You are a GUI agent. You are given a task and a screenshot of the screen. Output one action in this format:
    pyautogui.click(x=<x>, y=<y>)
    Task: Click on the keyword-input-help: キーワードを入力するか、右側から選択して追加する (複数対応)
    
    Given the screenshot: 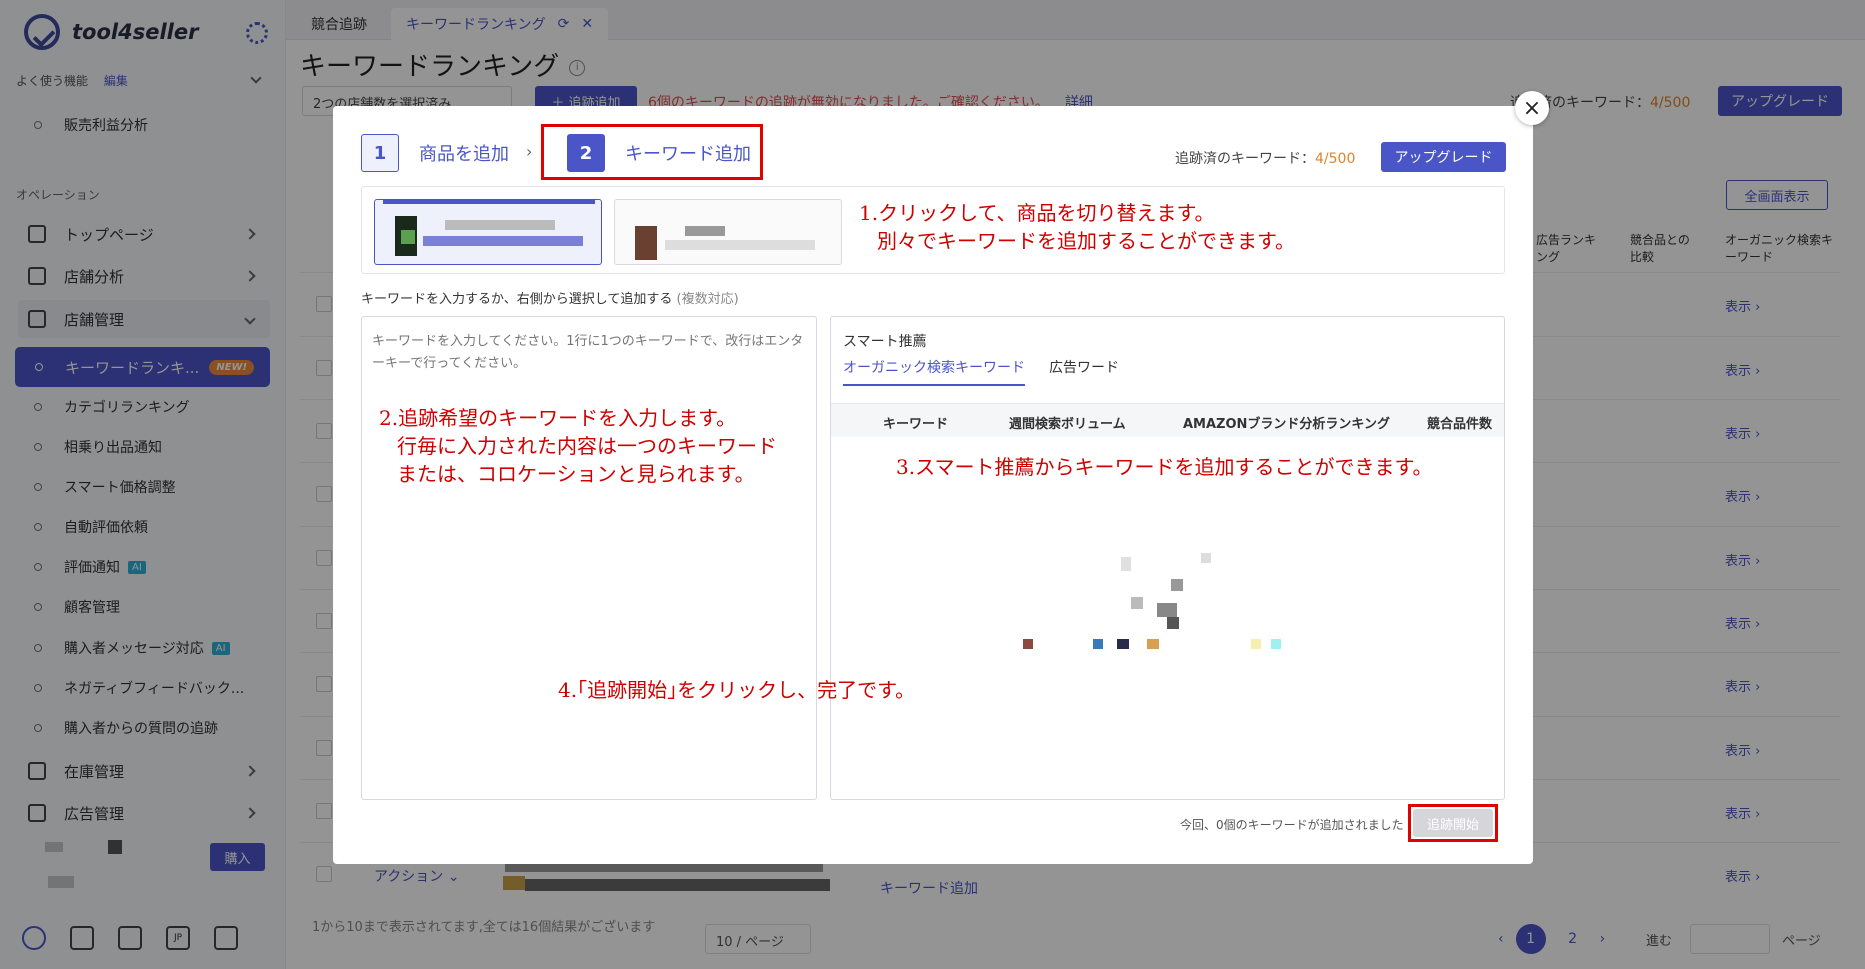 What is the action you would take?
    pyautogui.click(x=550, y=297)
    